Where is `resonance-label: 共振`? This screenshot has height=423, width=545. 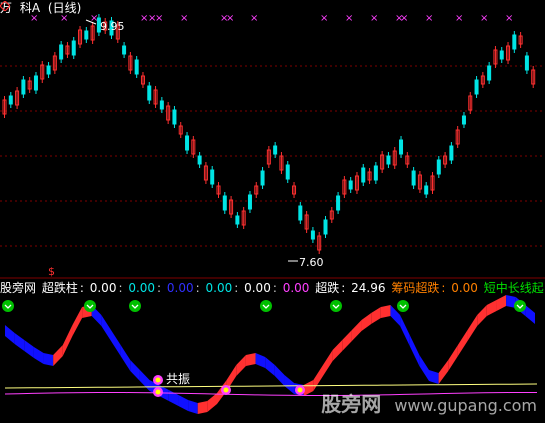
resonance-label: 共振 is located at coordinates (178, 379).